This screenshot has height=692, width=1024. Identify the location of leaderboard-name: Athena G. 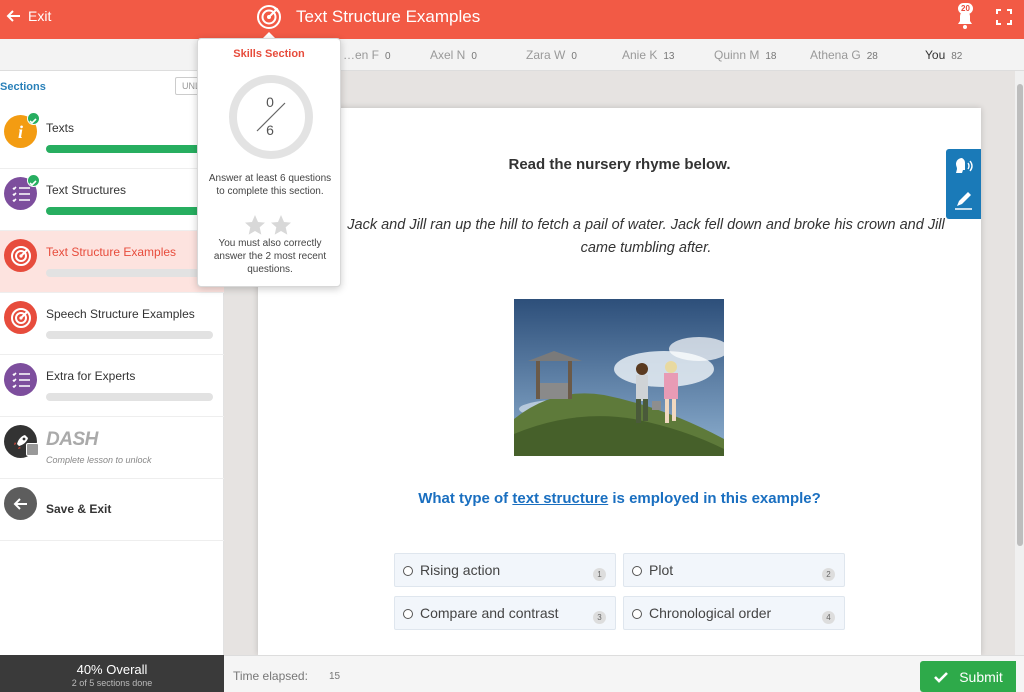
(835, 55).